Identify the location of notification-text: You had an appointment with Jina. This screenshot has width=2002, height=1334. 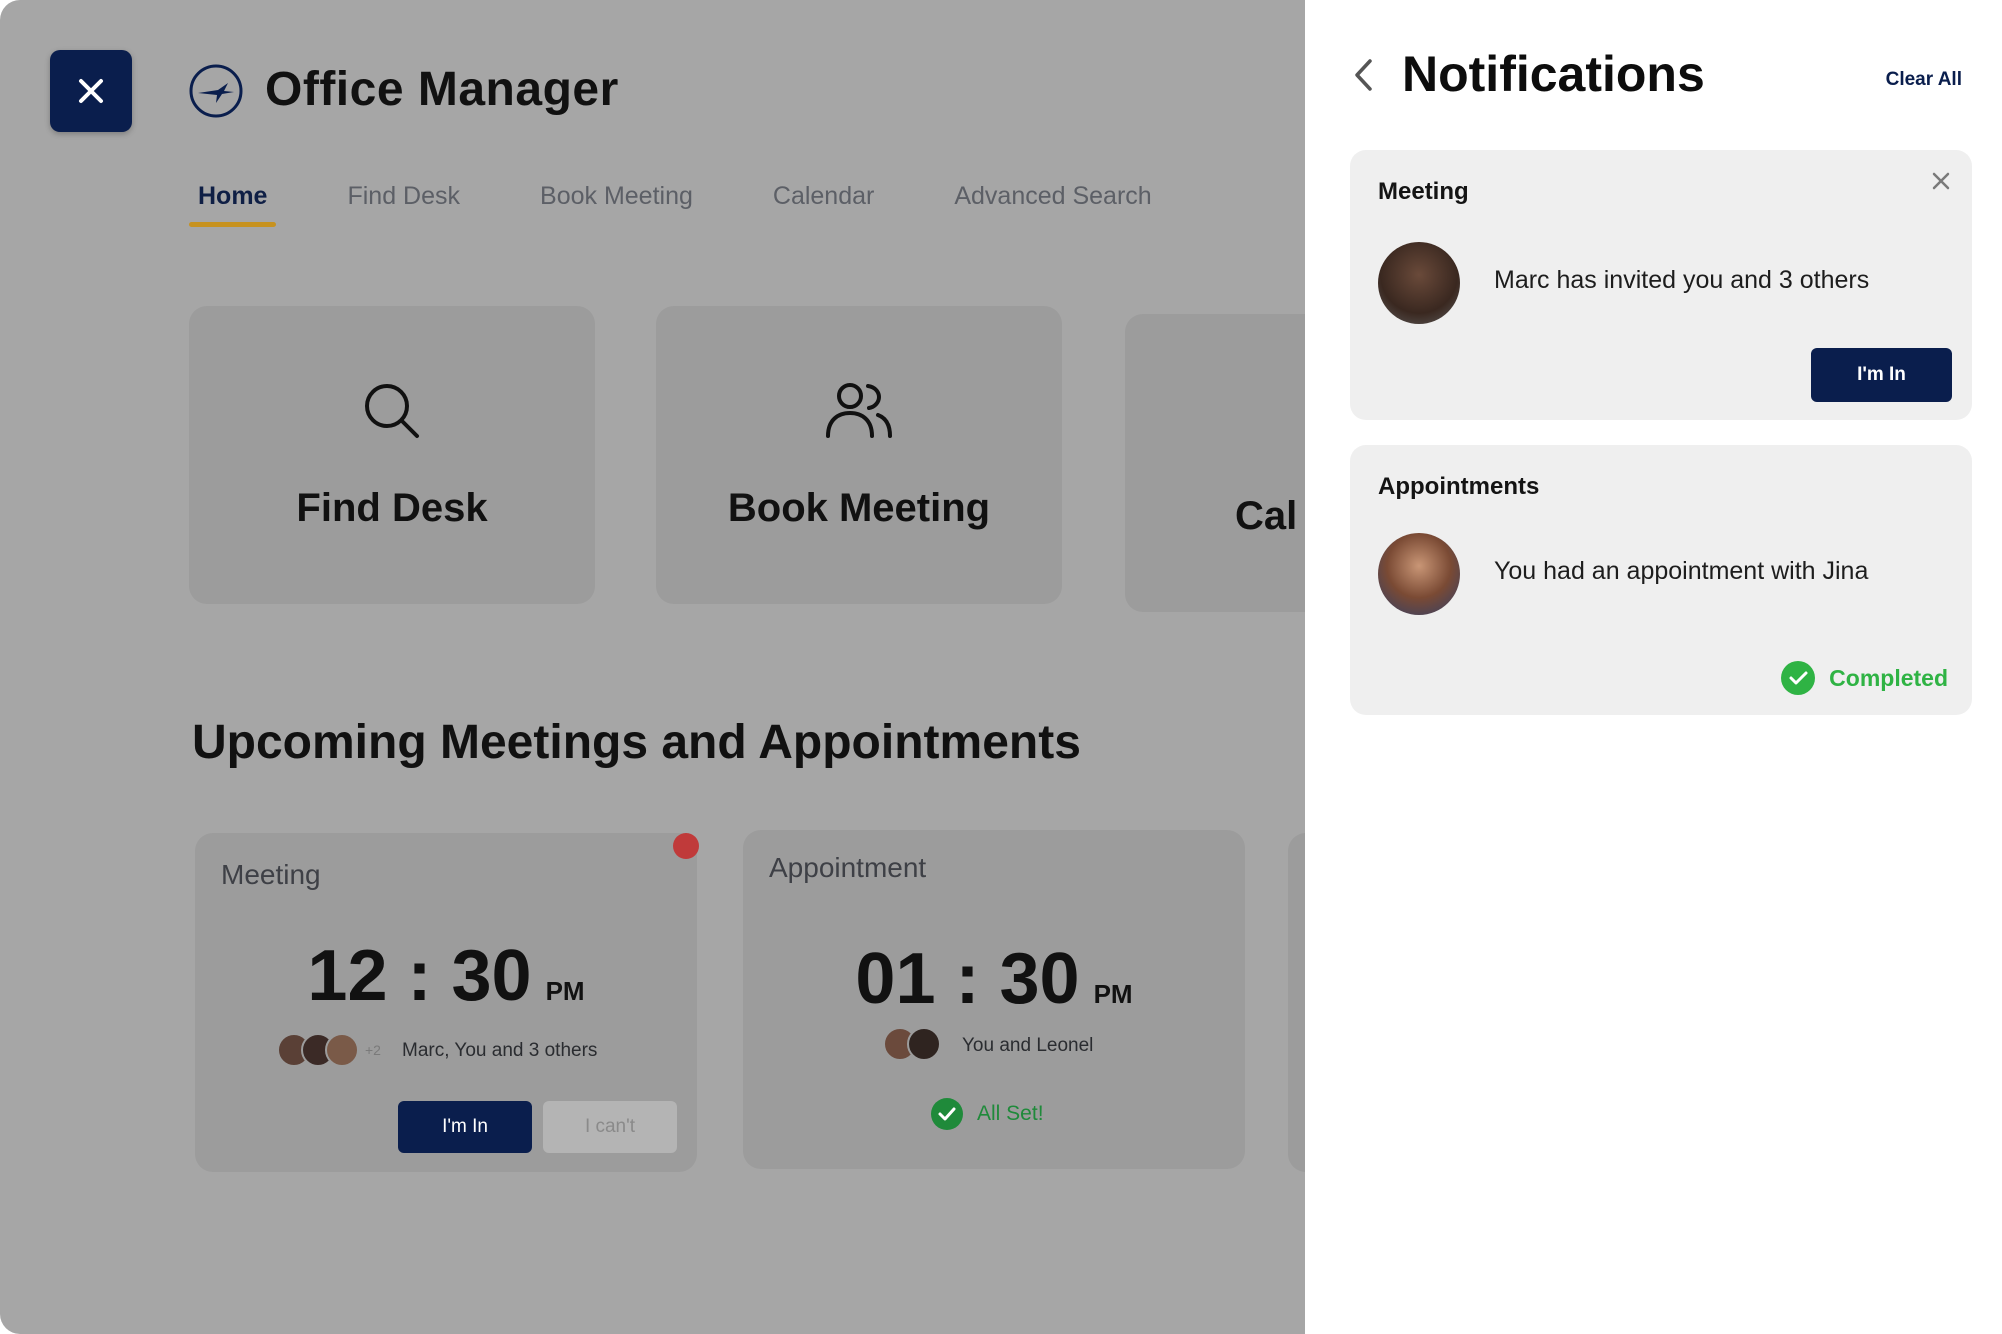
(1681, 571).